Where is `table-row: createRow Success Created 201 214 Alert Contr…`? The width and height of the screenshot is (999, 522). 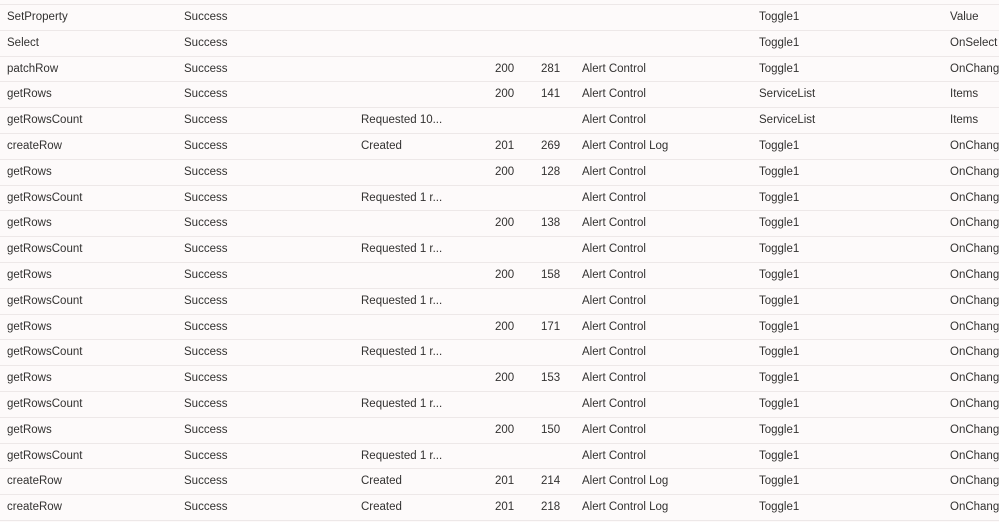 table-row: createRow Success Created 201 214 Alert Contr… is located at coordinates (499, 482).